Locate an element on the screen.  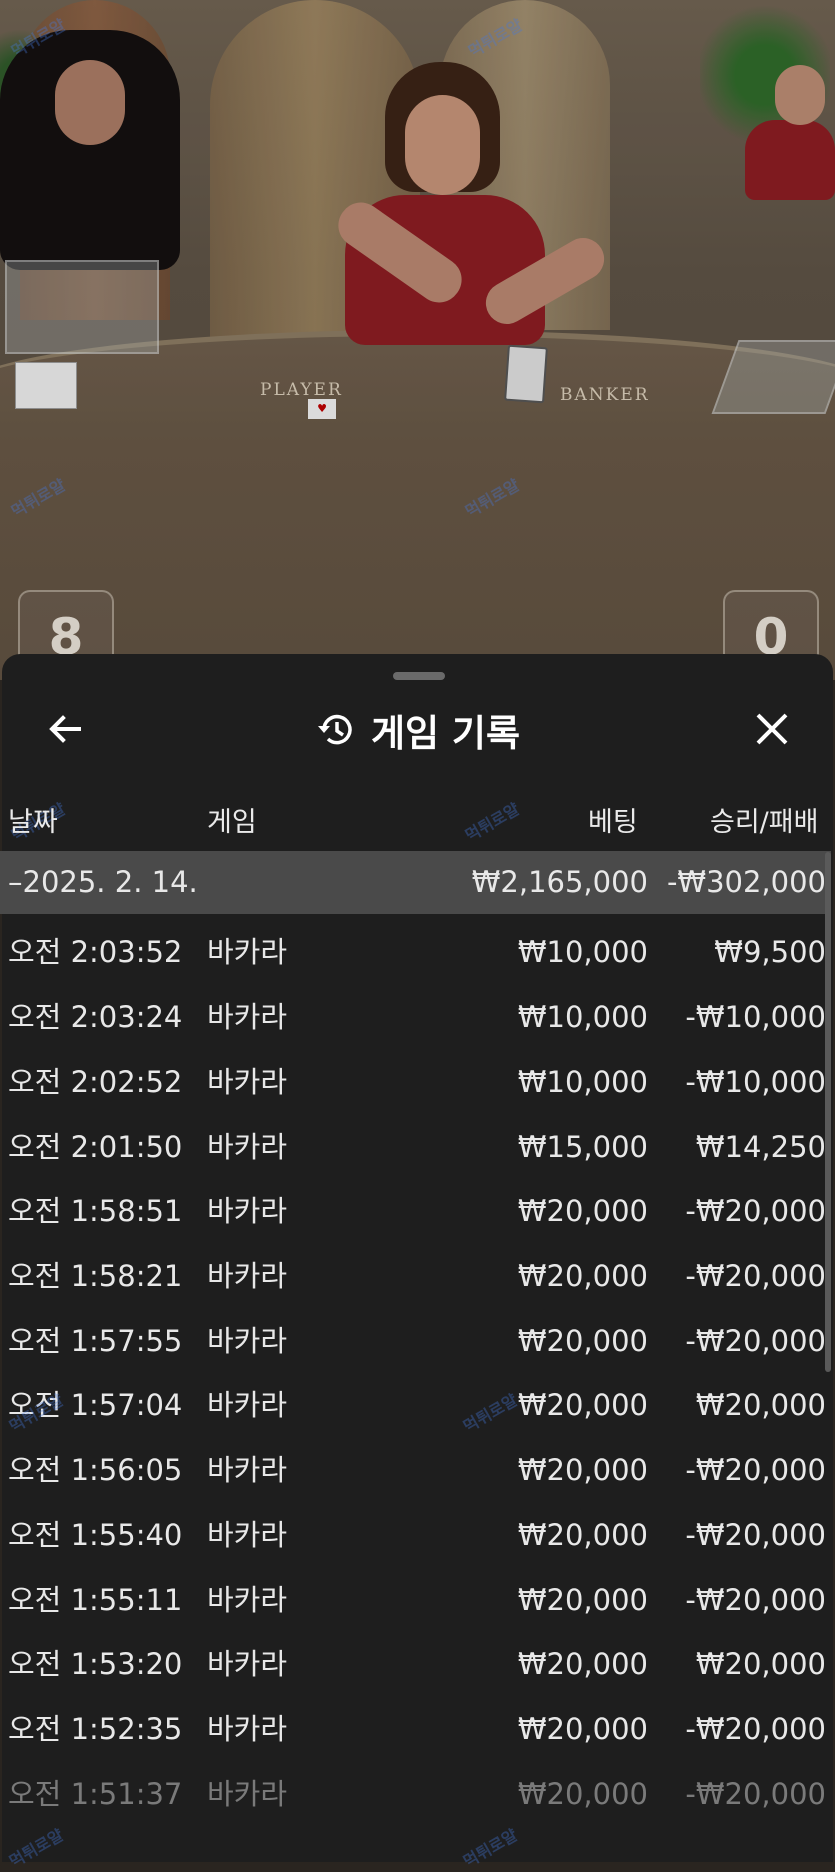
scrollbar is located at coordinates (828, 1112).